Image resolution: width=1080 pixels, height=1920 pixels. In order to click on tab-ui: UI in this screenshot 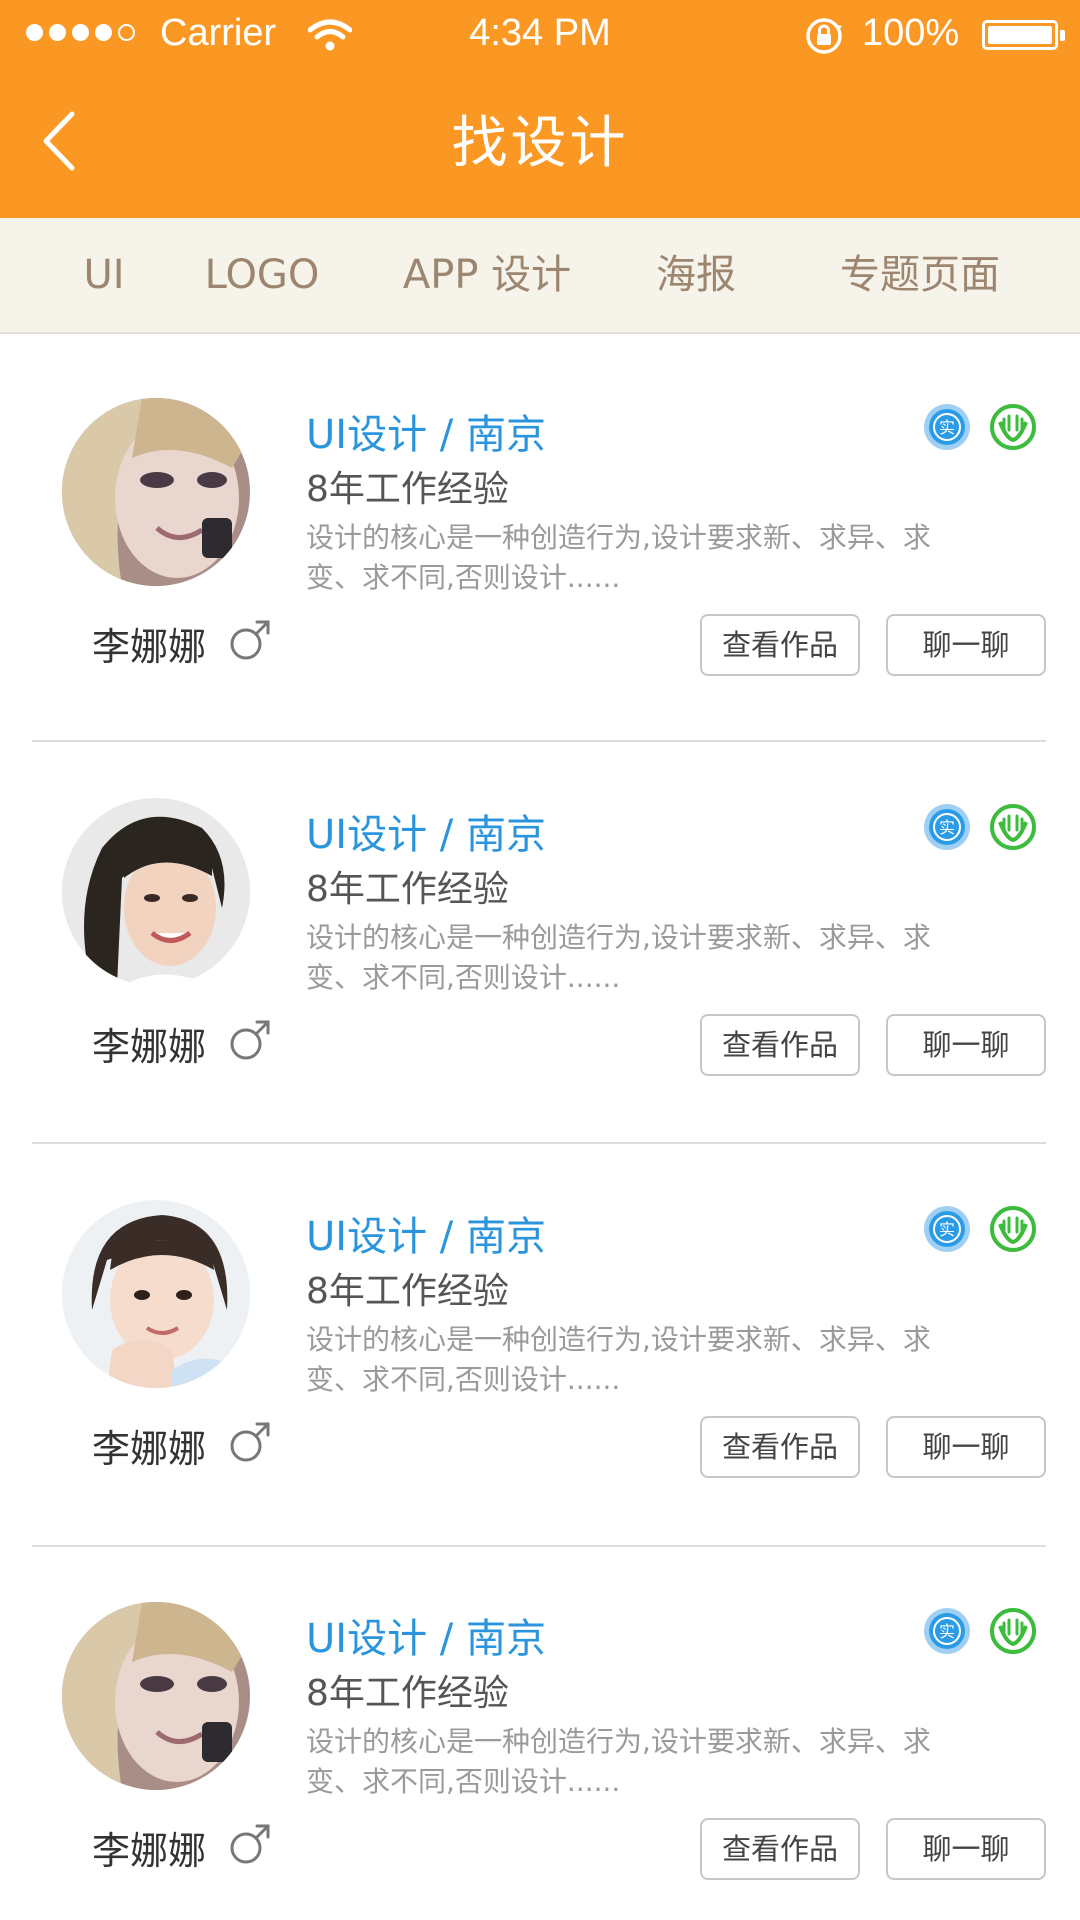, I will do `click(103, 275)`.